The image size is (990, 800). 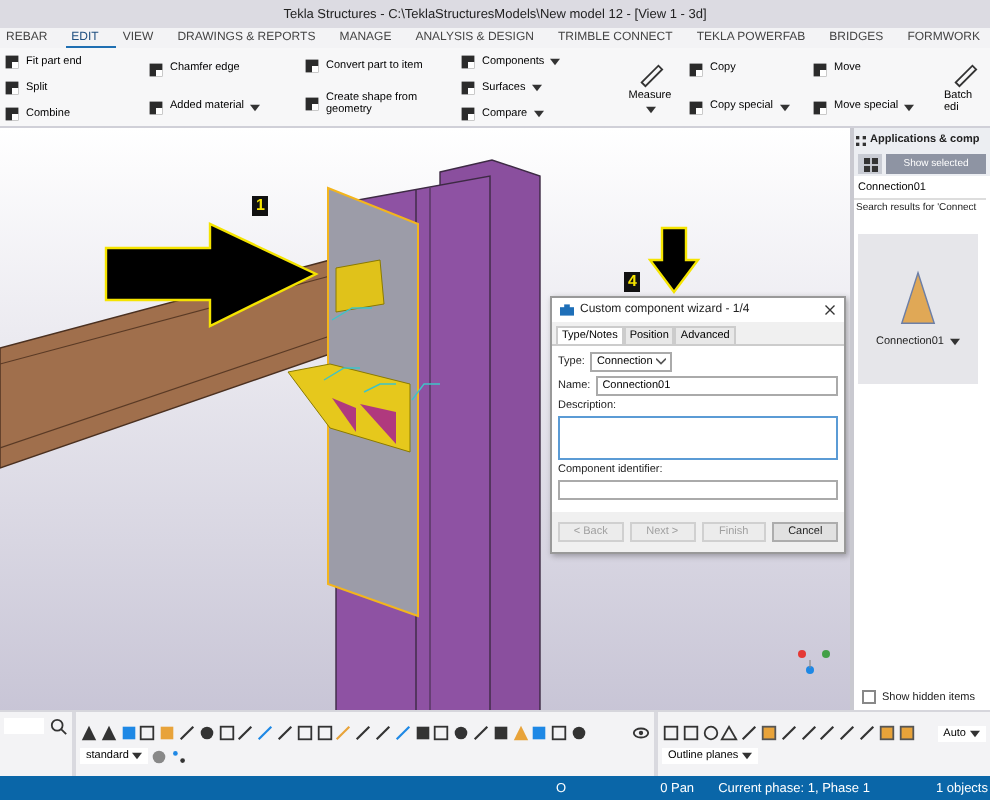 I want to click on description-field, so click(x=698, y=438).